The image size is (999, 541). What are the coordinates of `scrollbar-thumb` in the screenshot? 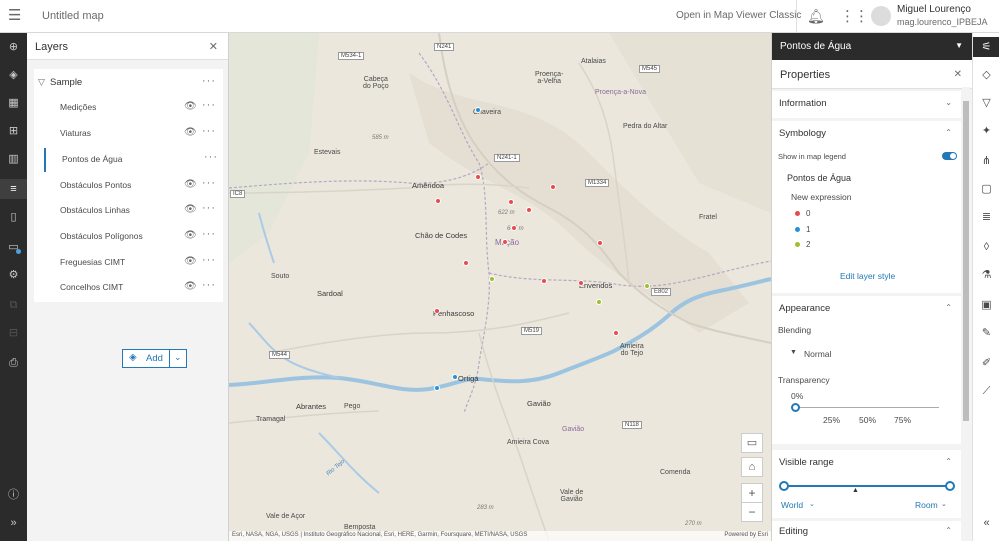 It's located at (966, 261).